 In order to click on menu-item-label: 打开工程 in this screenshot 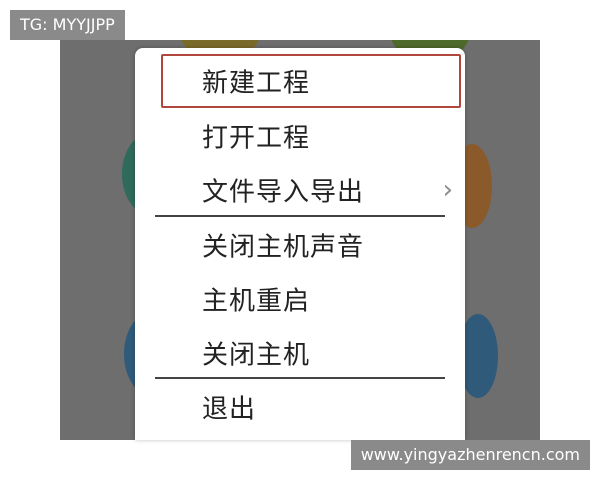, I will do `click(256, 138)`.